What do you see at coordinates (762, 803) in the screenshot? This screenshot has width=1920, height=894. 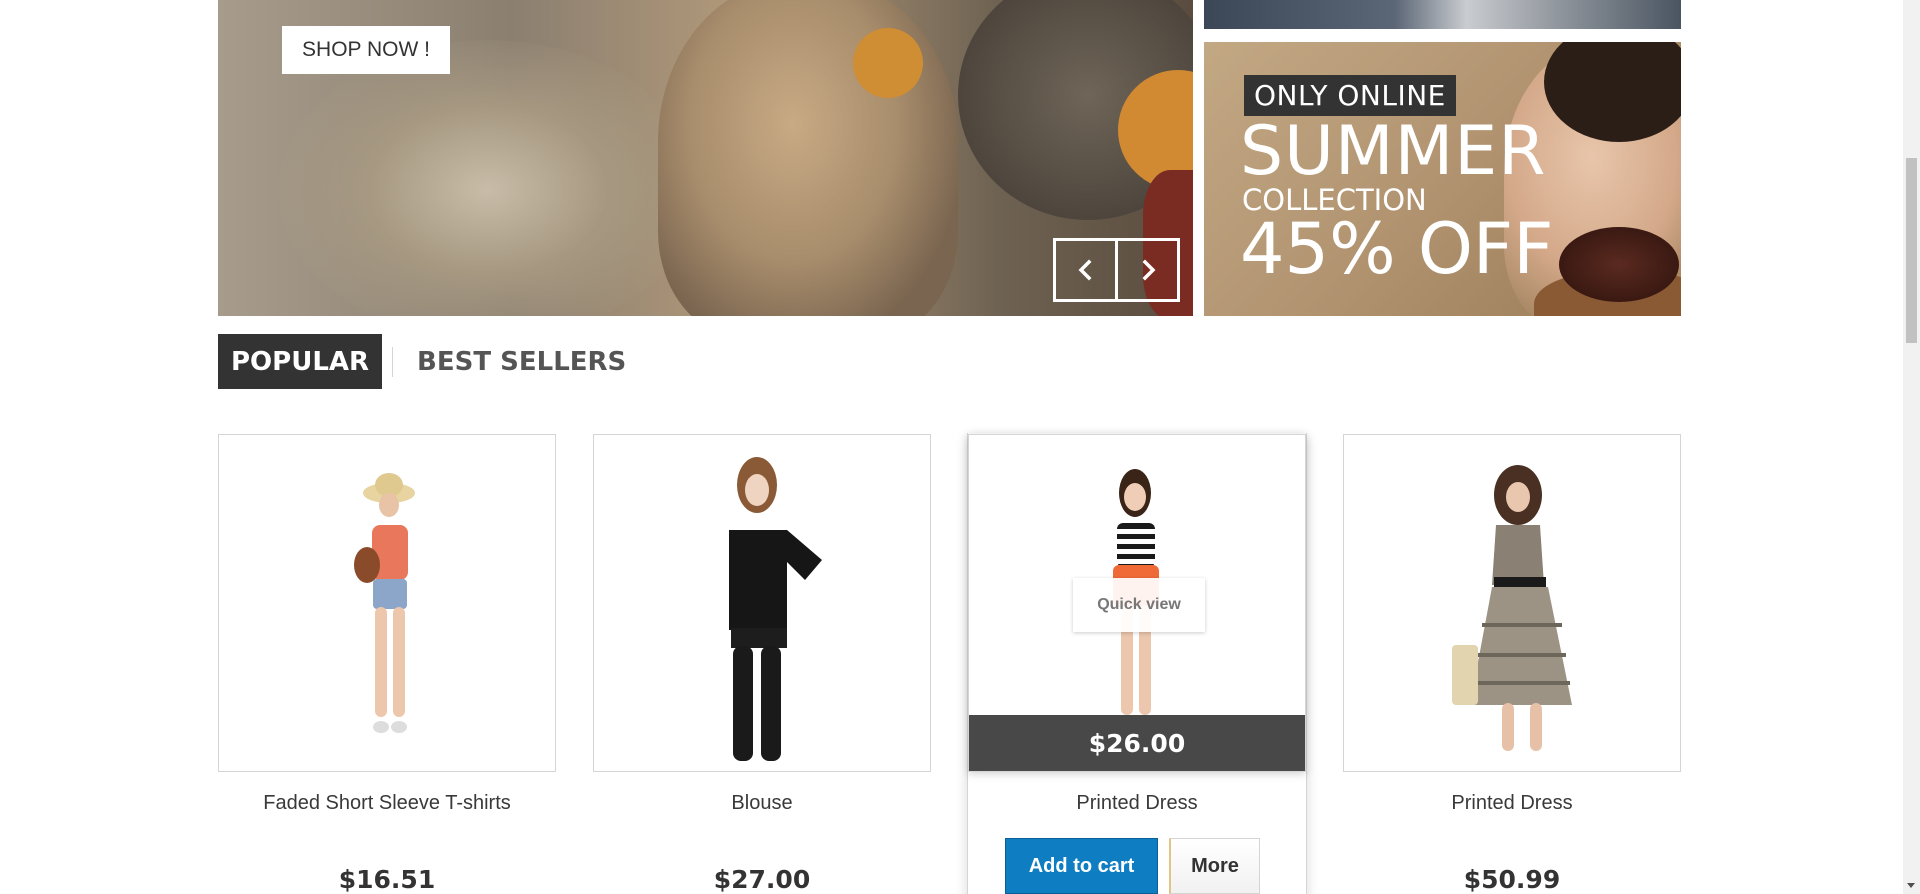 I see `product-name: Blouse` at bounding box center [762, 803].